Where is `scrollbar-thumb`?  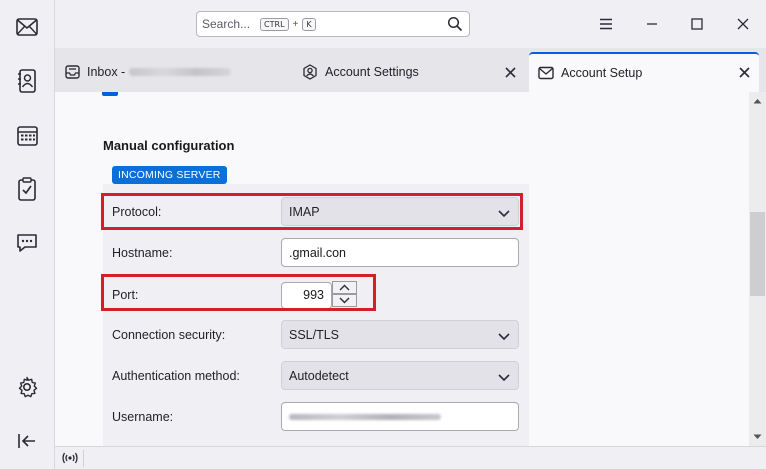
scrollbar-thumb is located at coordinates (757, 254).